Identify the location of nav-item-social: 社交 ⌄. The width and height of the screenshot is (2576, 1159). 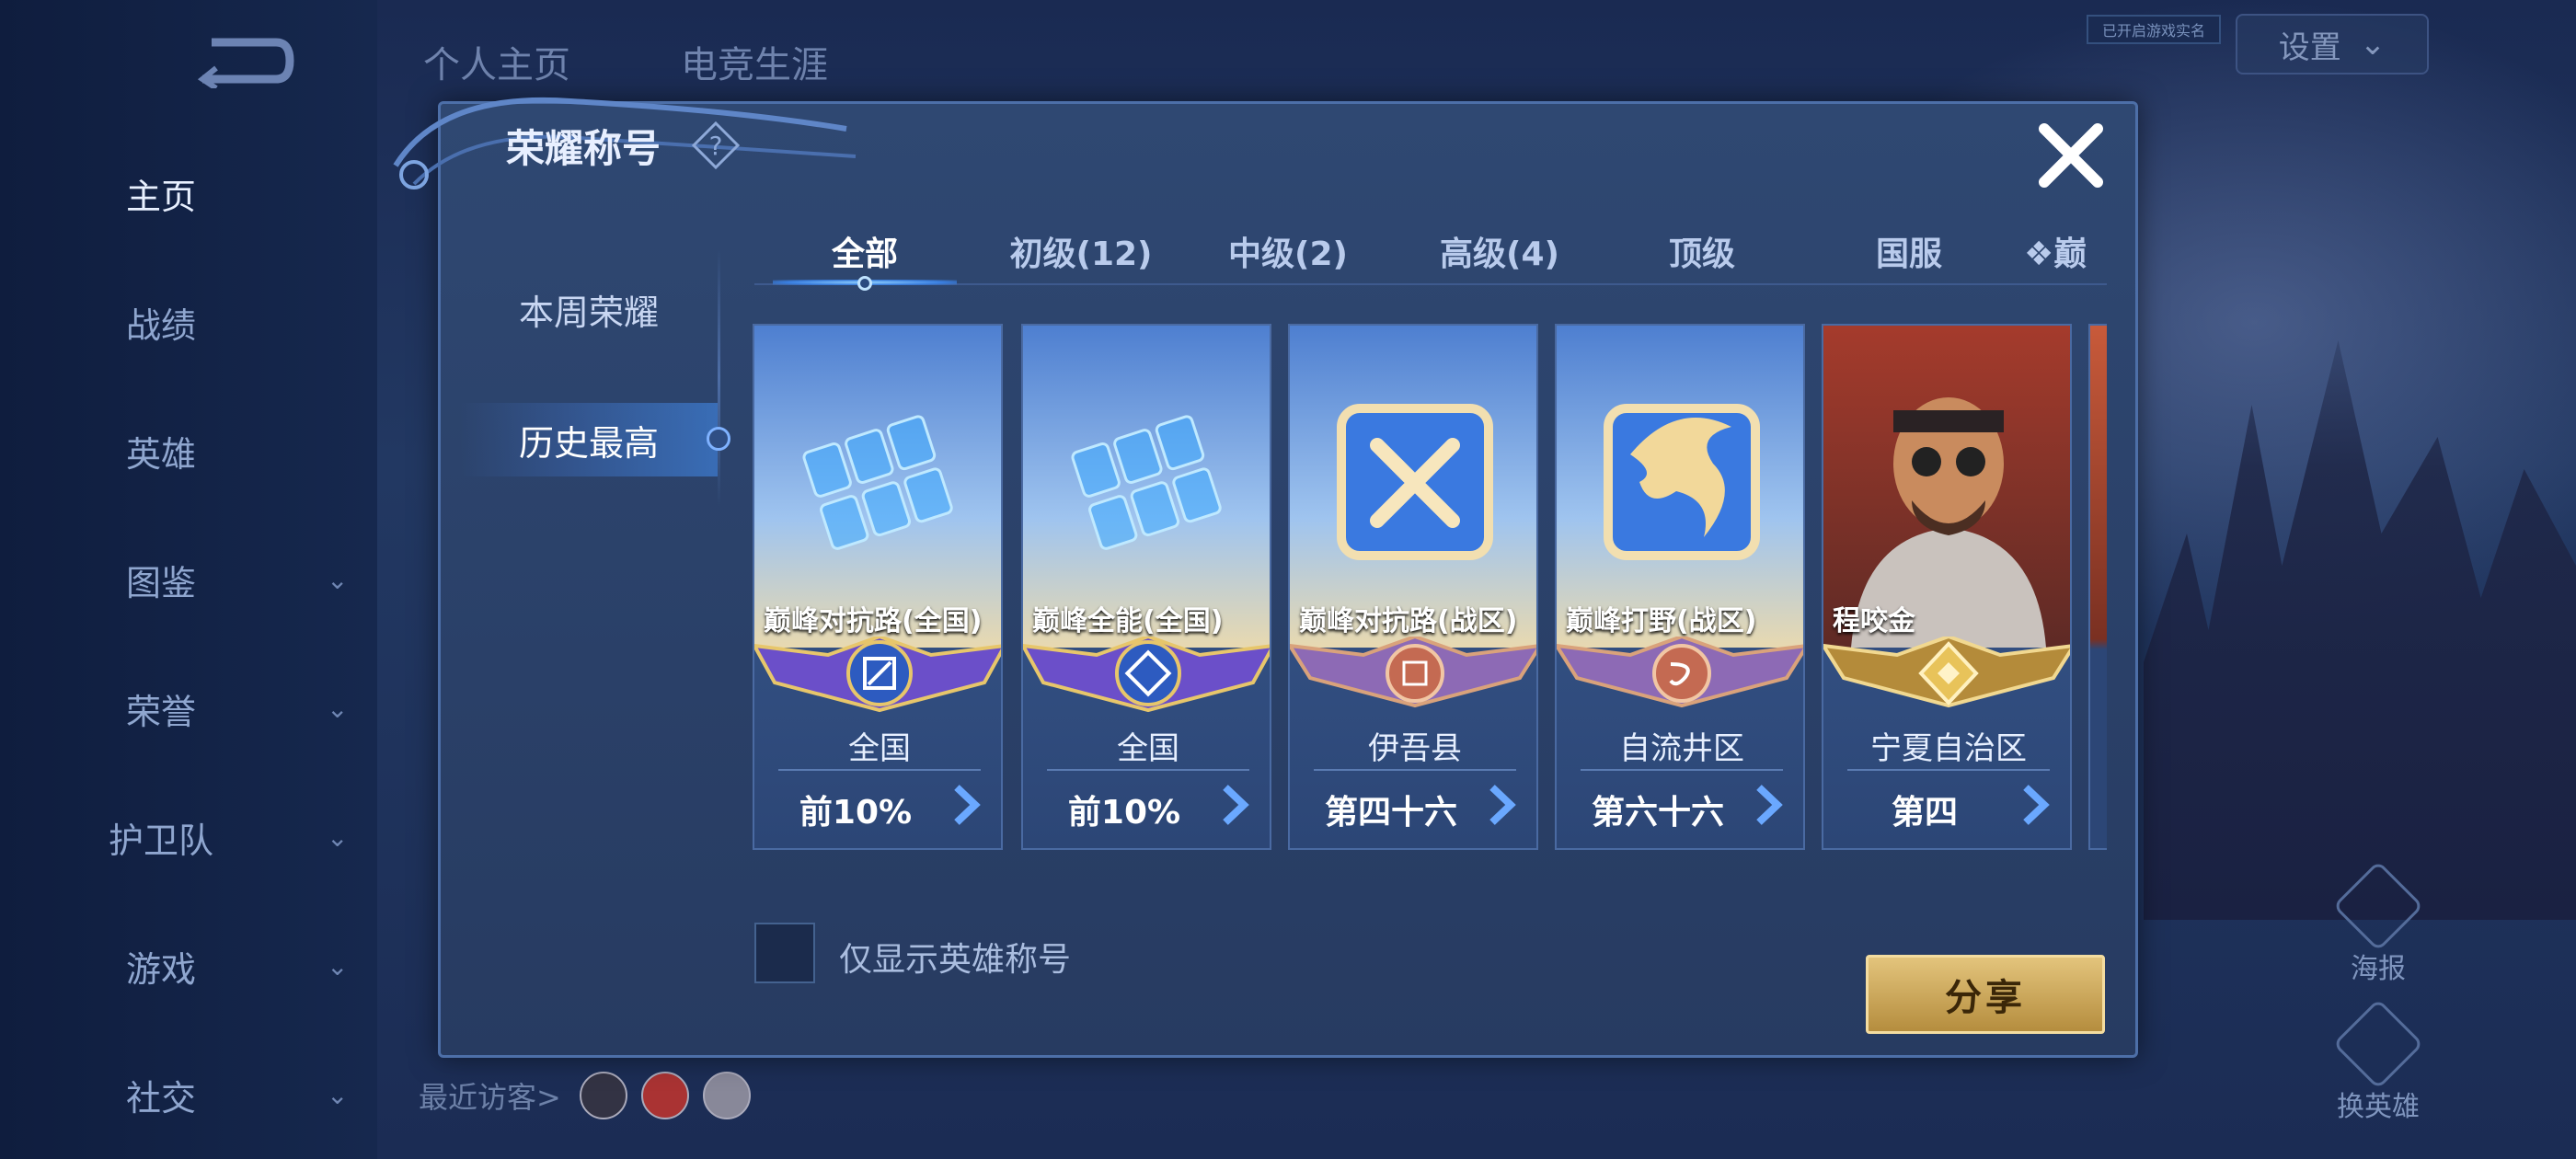
(188, 1094).